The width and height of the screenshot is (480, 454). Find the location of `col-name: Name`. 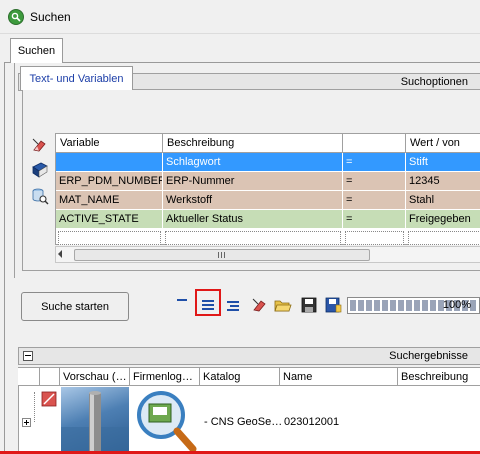

col-name: Name is located at coordinates (339, 377).